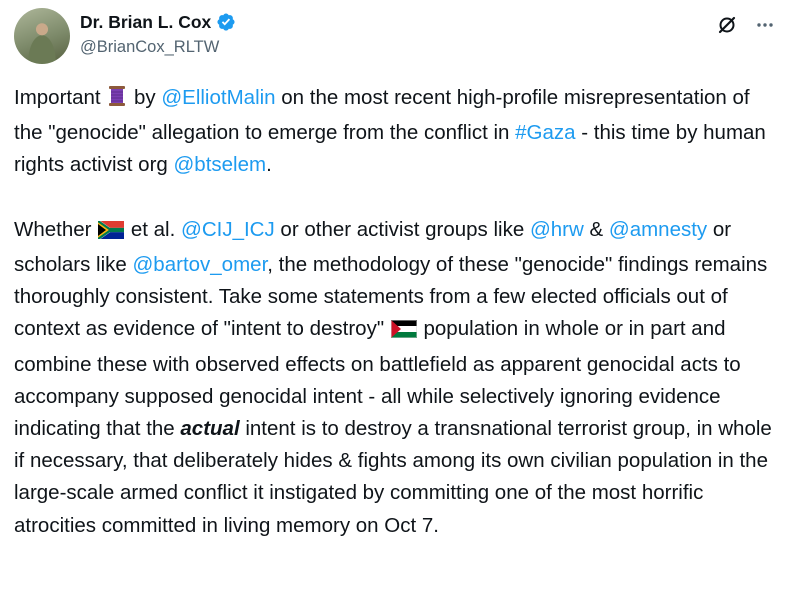  I want to click on verified-badge-icon, so click(226, 22).